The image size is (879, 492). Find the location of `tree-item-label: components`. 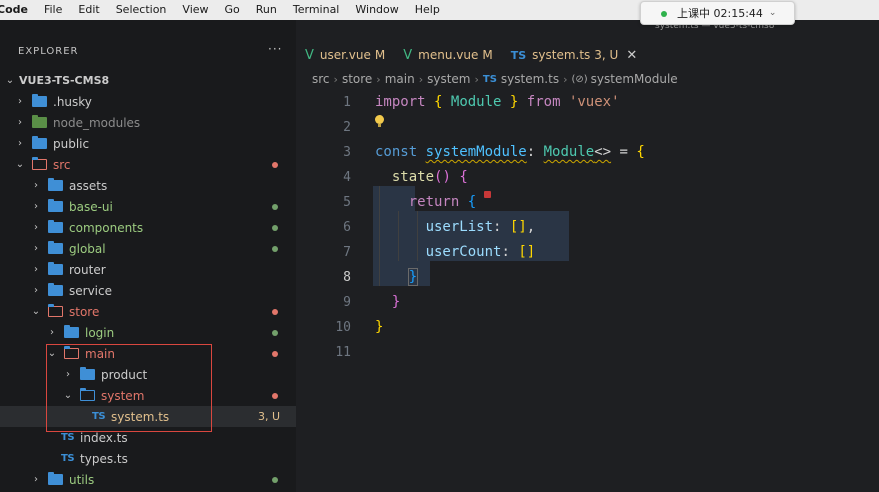

tree-item-label: components is located at coordinates (106, 227).